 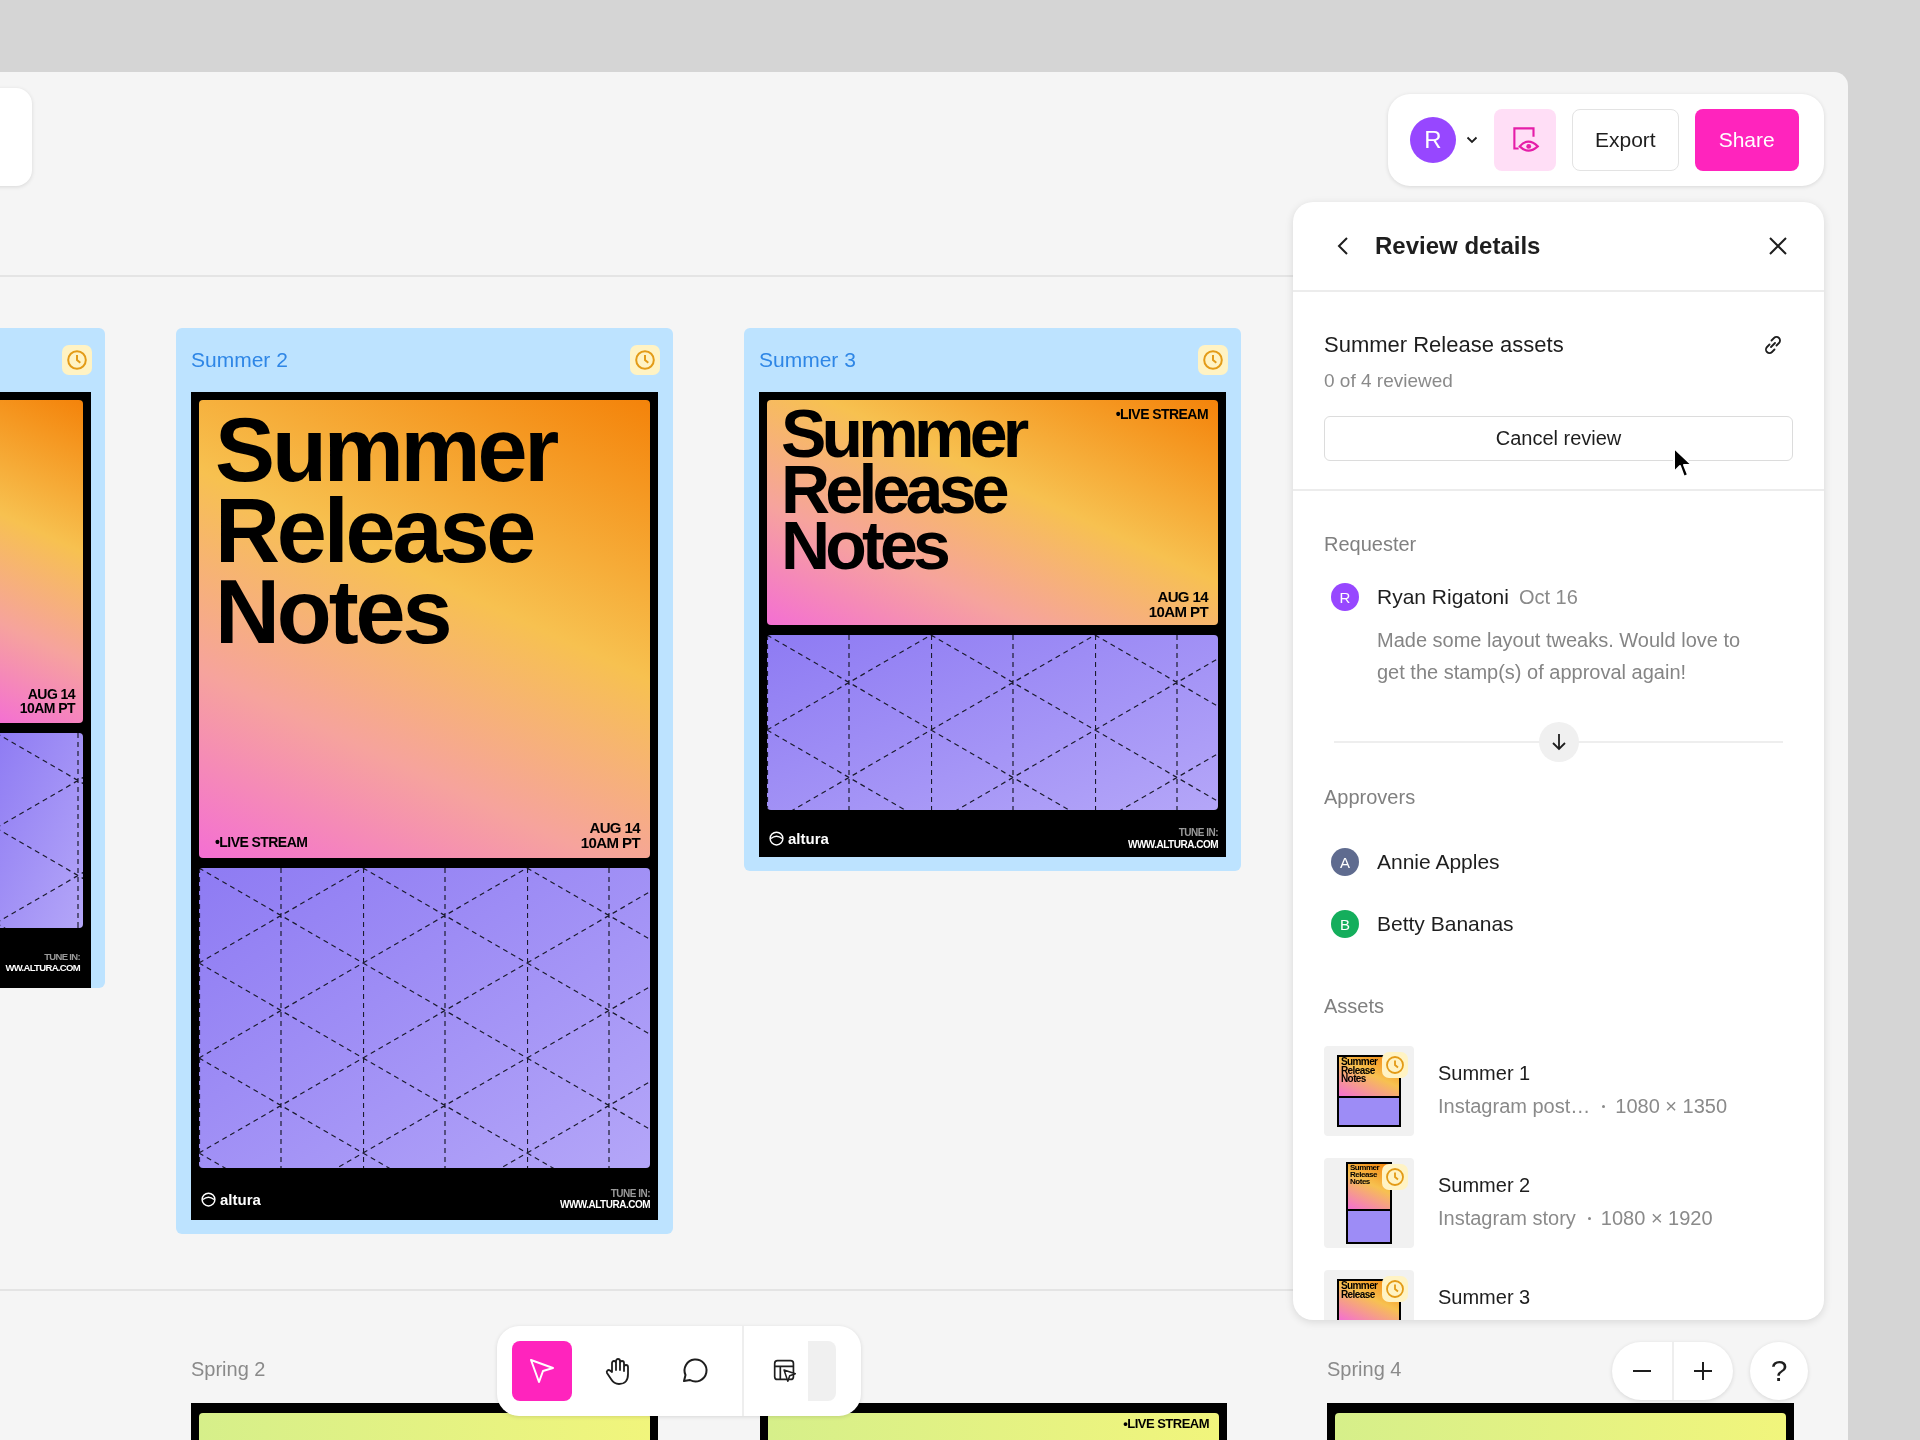 I want to click on section-heading: Approvers, so click(x=1370, y=797).